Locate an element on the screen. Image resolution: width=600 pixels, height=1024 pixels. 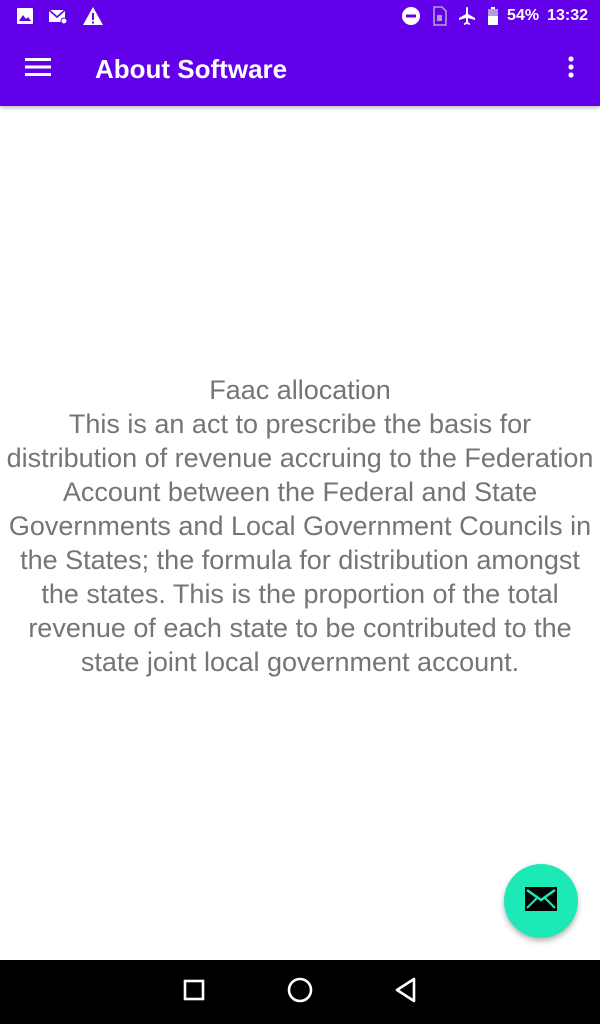
back-button is located at coordinates (406, 992).